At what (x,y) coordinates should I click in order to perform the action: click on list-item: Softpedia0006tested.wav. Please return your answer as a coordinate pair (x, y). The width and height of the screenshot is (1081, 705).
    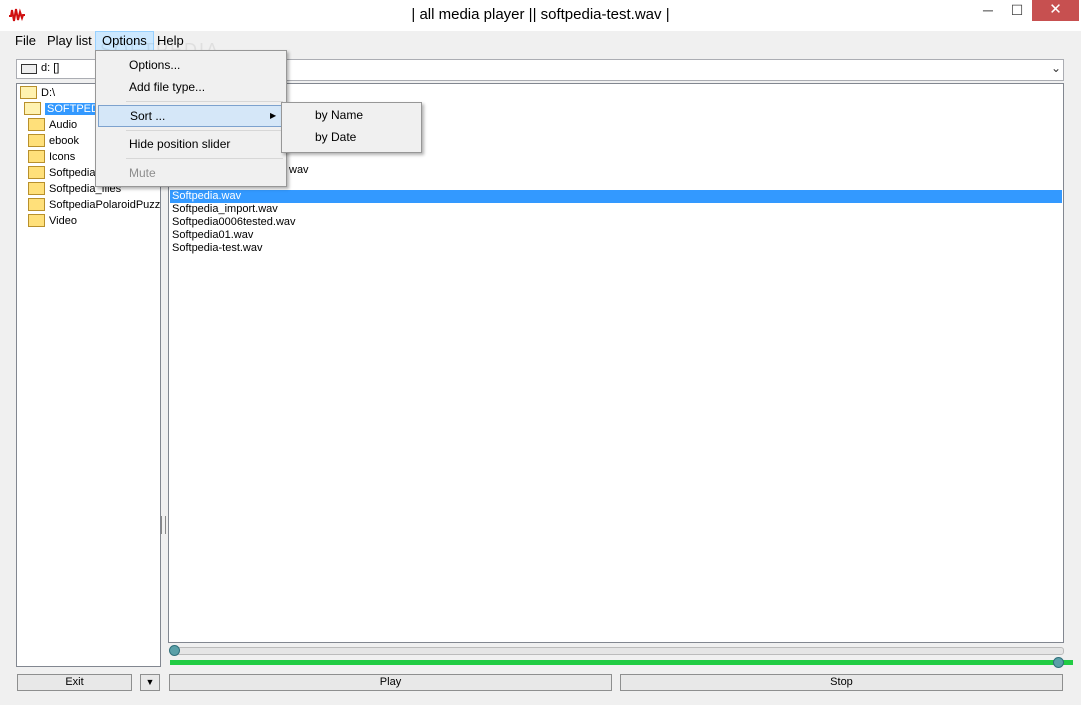
    Looking at the image, I should click on (234, 222).